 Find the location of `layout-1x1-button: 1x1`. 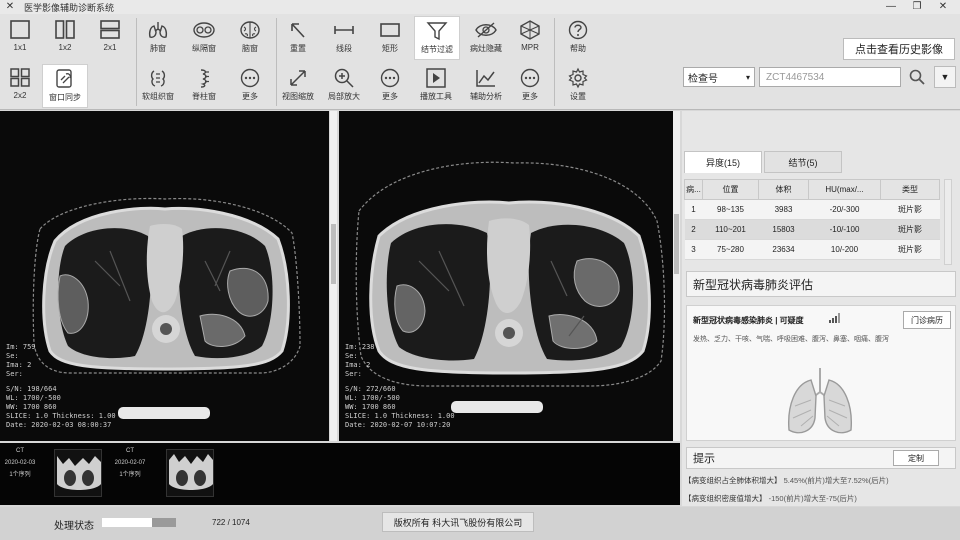

layout-1x1-button: 1x1 is located at coordinates (20, 38).